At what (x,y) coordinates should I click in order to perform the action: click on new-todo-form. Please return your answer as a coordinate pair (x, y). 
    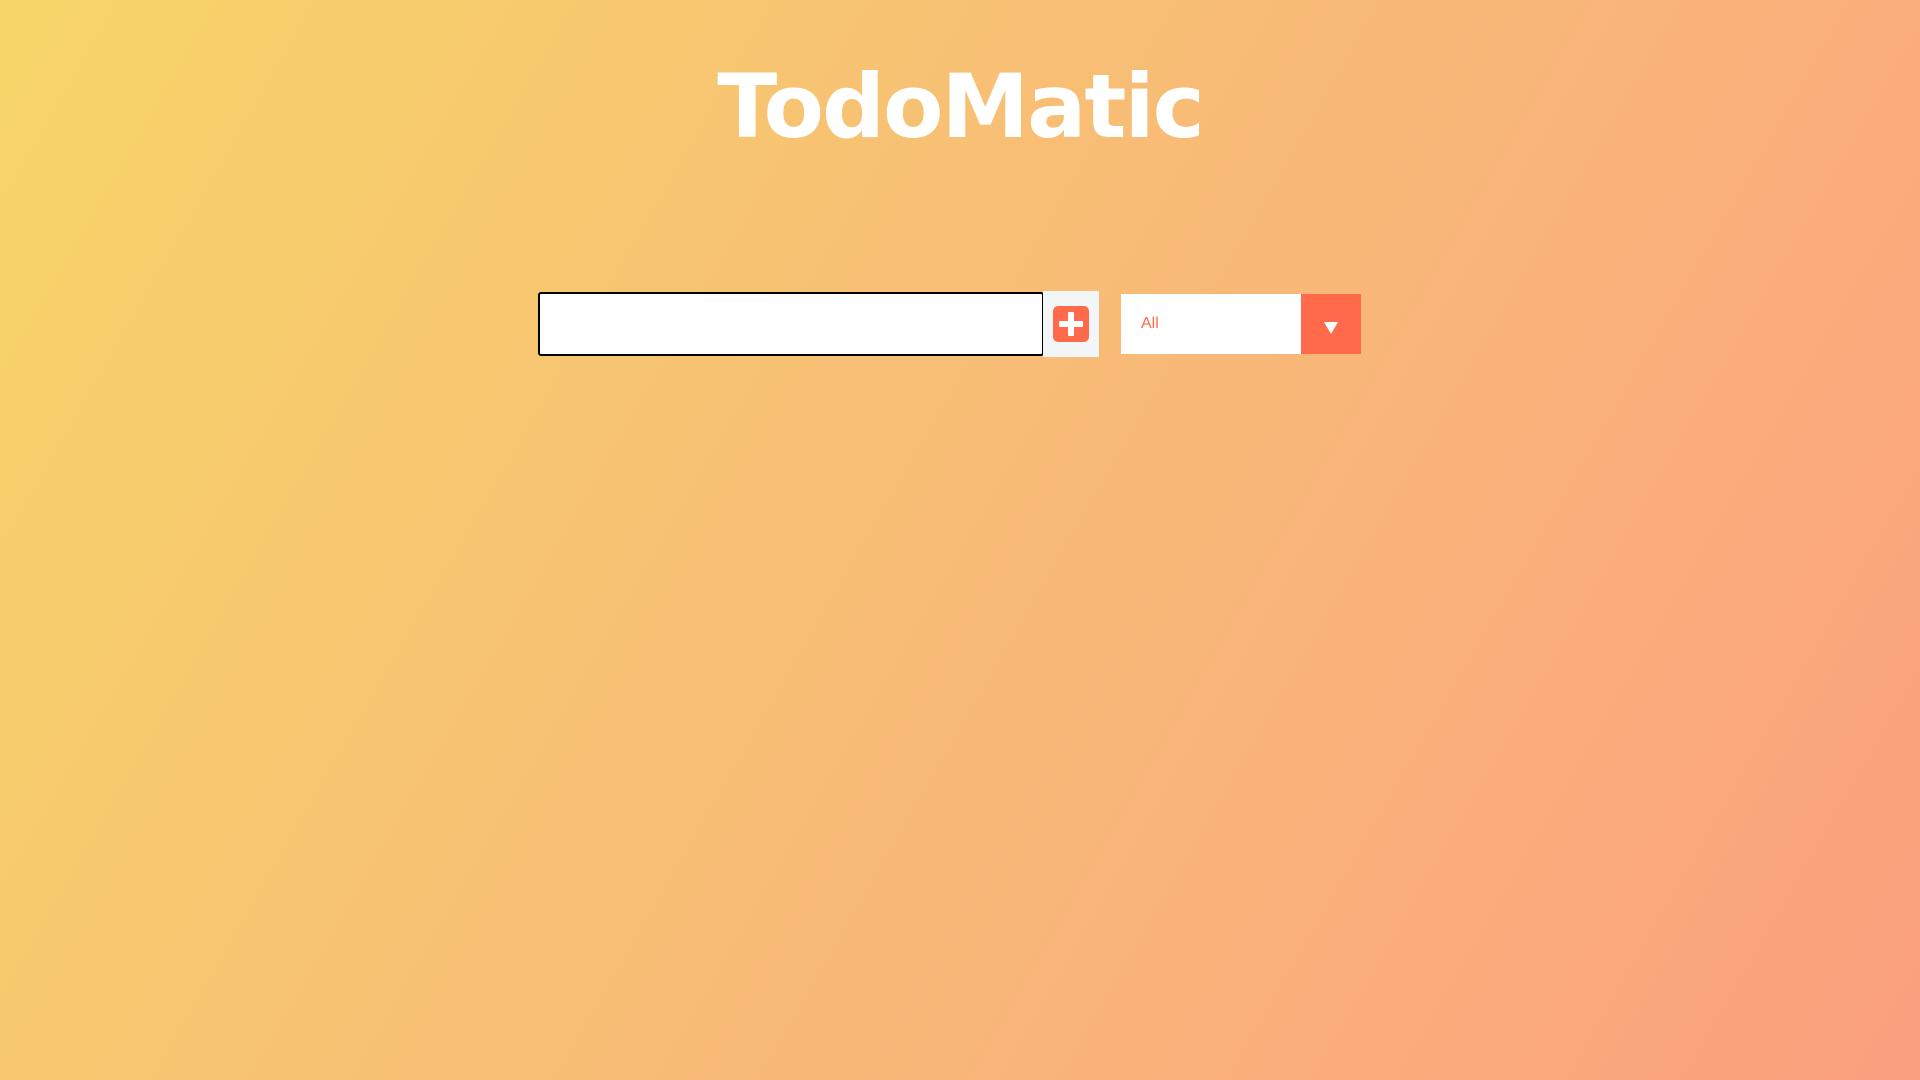
    Looking at the image, I should click on (818, 324).